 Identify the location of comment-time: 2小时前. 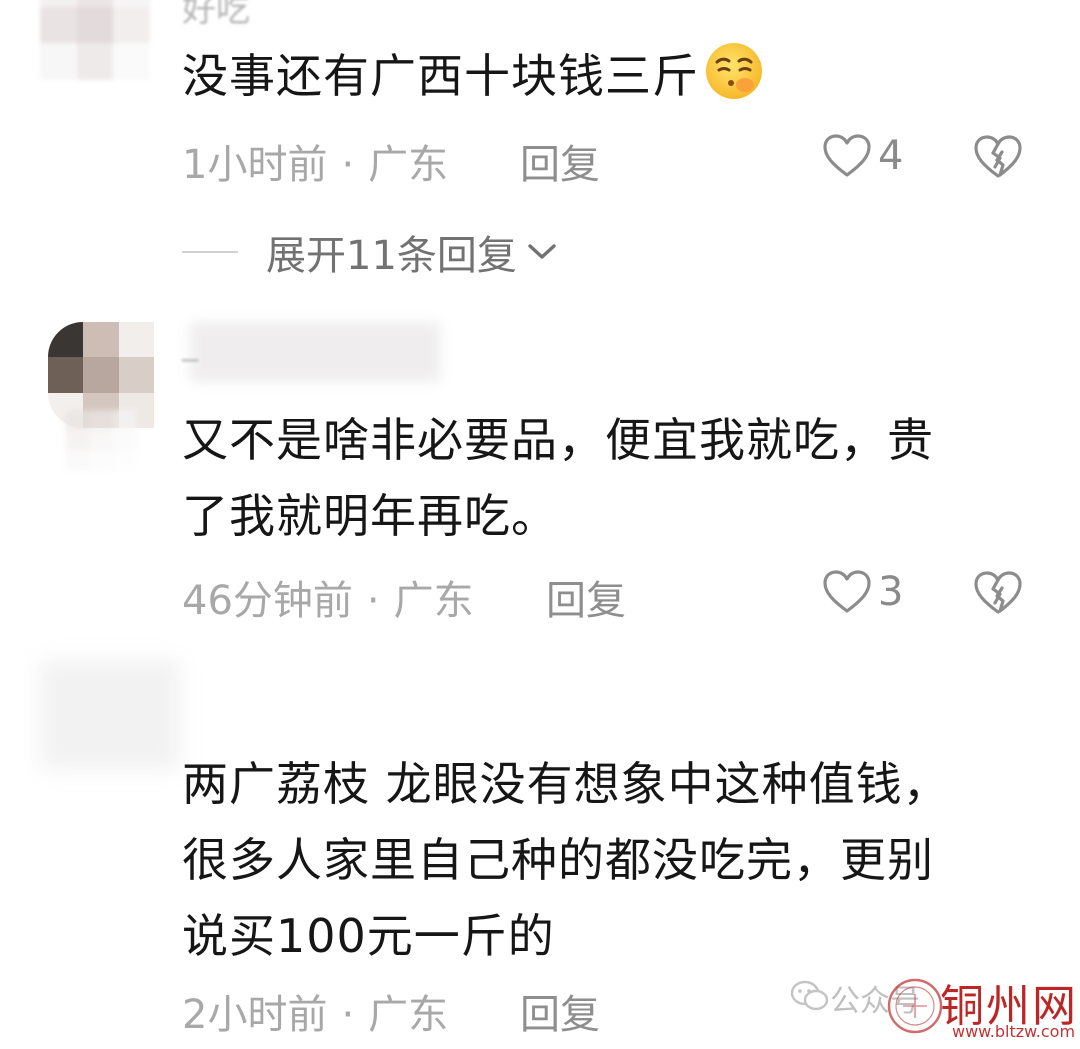
(255, 1015).